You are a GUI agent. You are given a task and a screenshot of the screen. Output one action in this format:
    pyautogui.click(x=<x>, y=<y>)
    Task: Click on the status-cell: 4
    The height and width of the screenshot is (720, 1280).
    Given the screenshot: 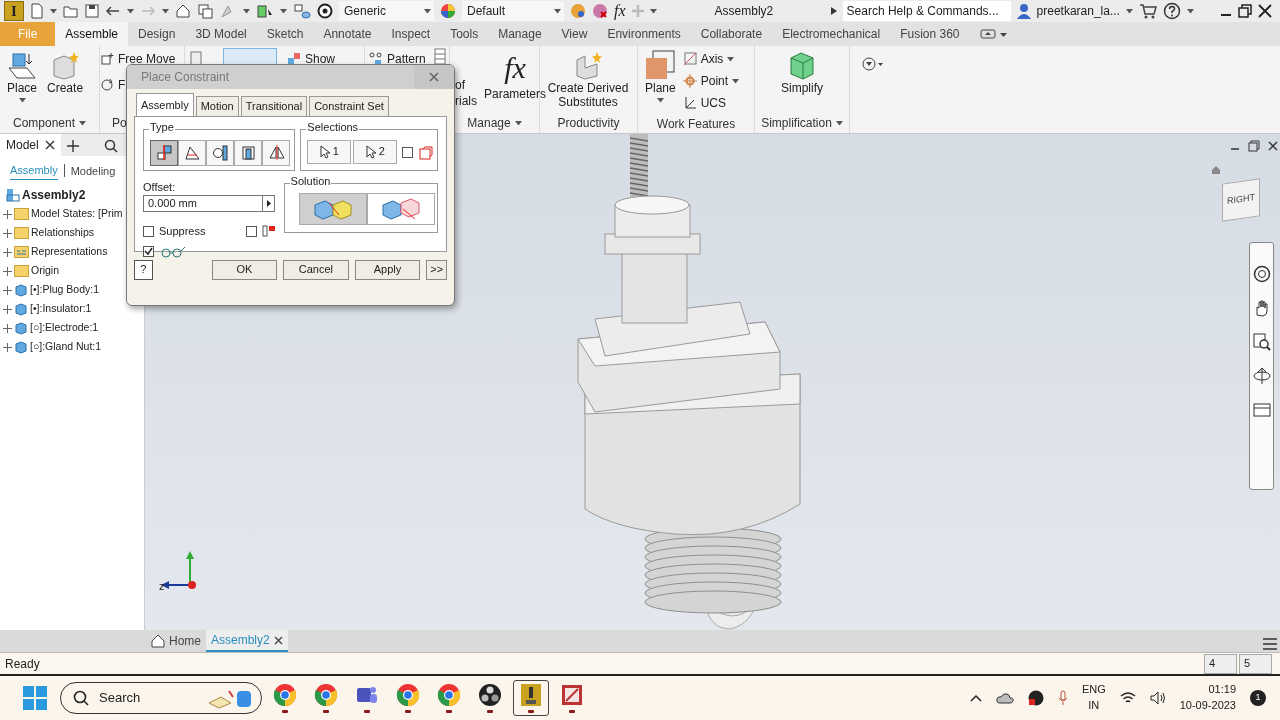 What is the action you would take?
    pyautogui.click(x=1220, y=663)
    